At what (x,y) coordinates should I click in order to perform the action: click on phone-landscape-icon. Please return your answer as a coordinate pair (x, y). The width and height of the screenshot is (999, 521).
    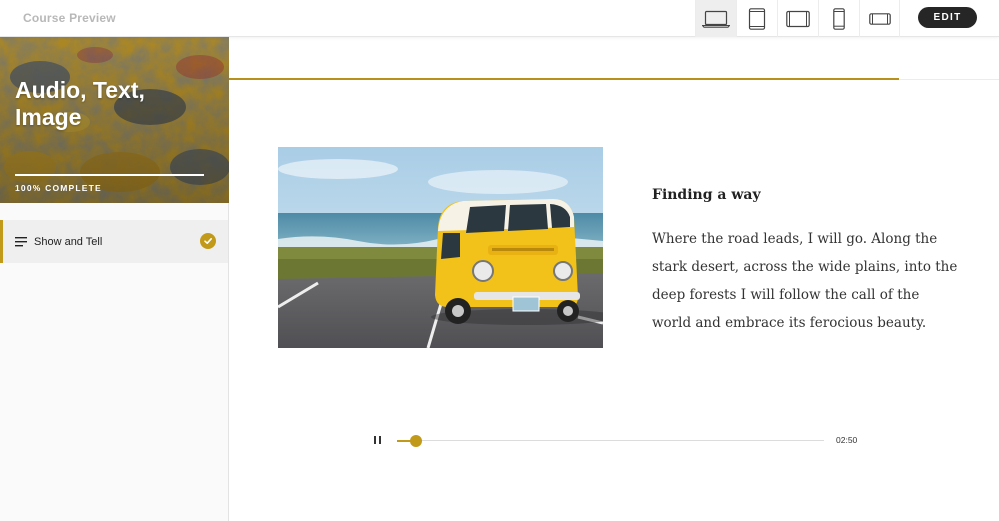
    Looking at the image, I should click on (879, 18).